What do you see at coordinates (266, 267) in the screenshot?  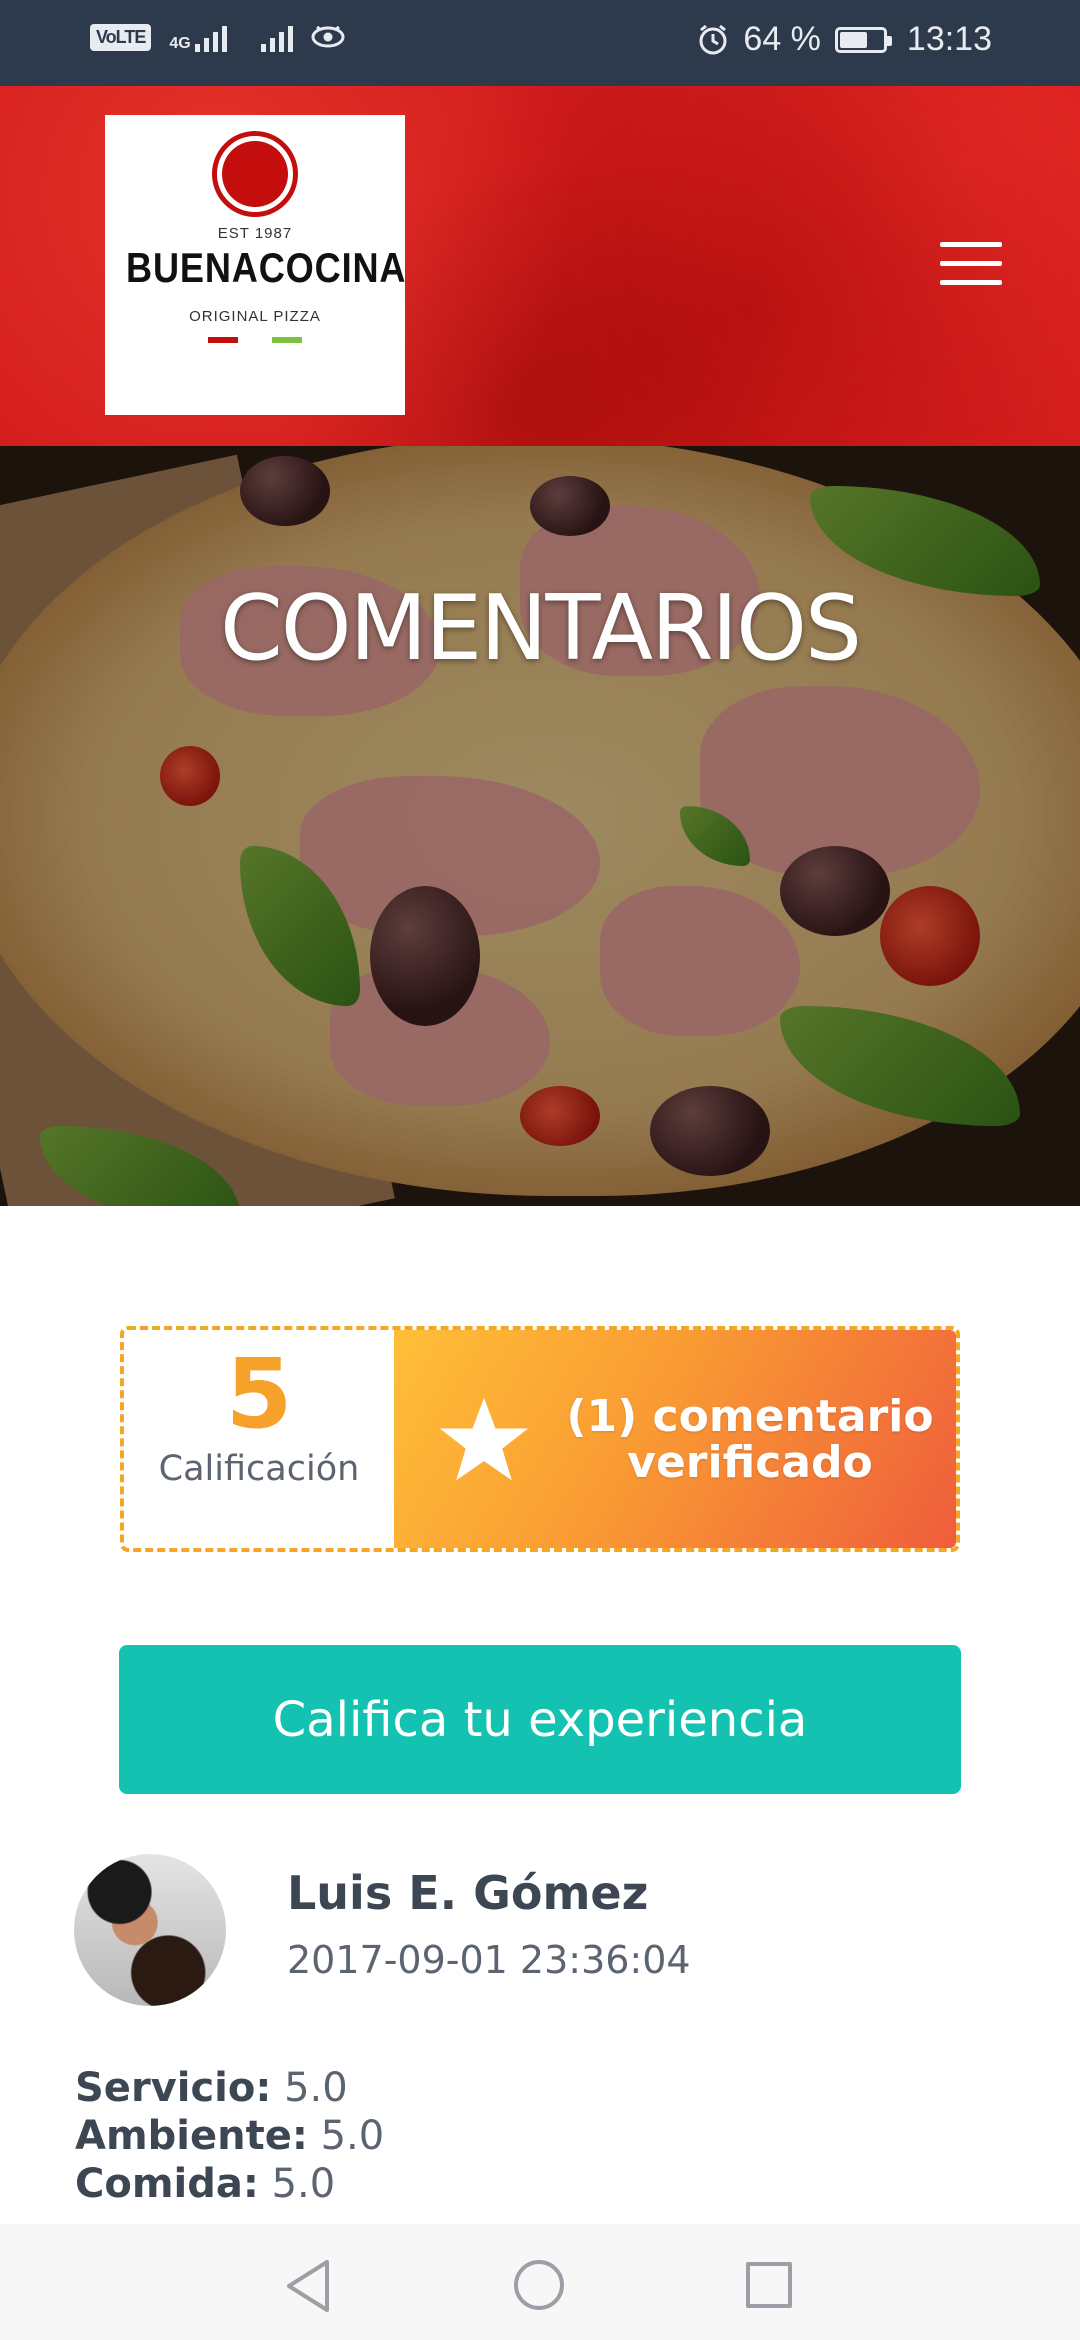 I see `logo-name: BUENACOCINA` at bounding box center [266, 267].